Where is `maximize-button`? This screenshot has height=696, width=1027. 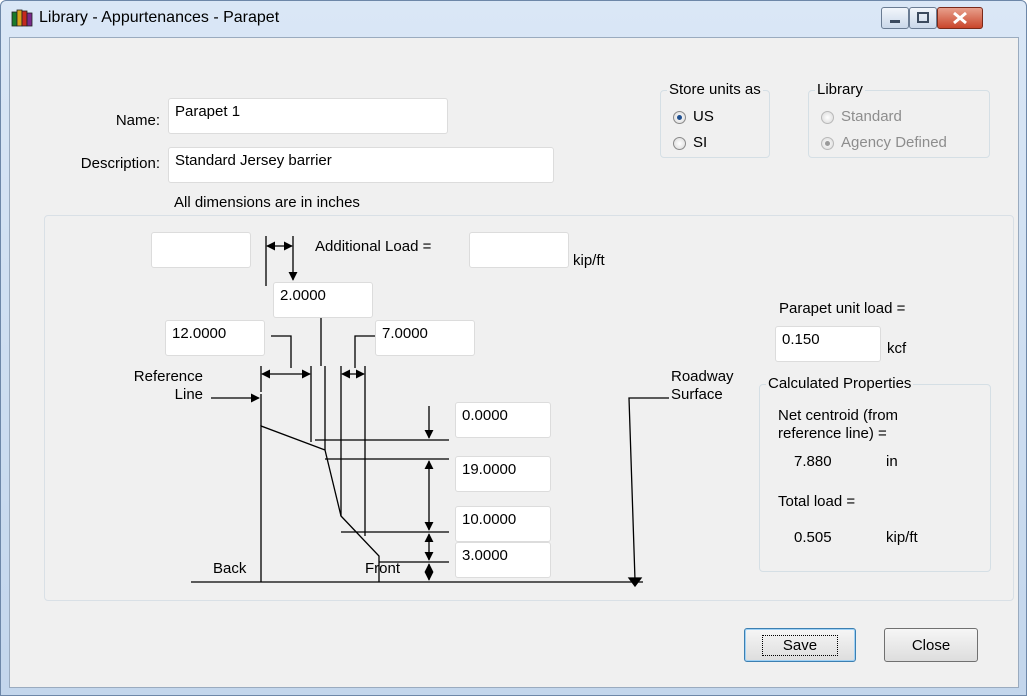
maximize-button is located at coordinates (923, 18).